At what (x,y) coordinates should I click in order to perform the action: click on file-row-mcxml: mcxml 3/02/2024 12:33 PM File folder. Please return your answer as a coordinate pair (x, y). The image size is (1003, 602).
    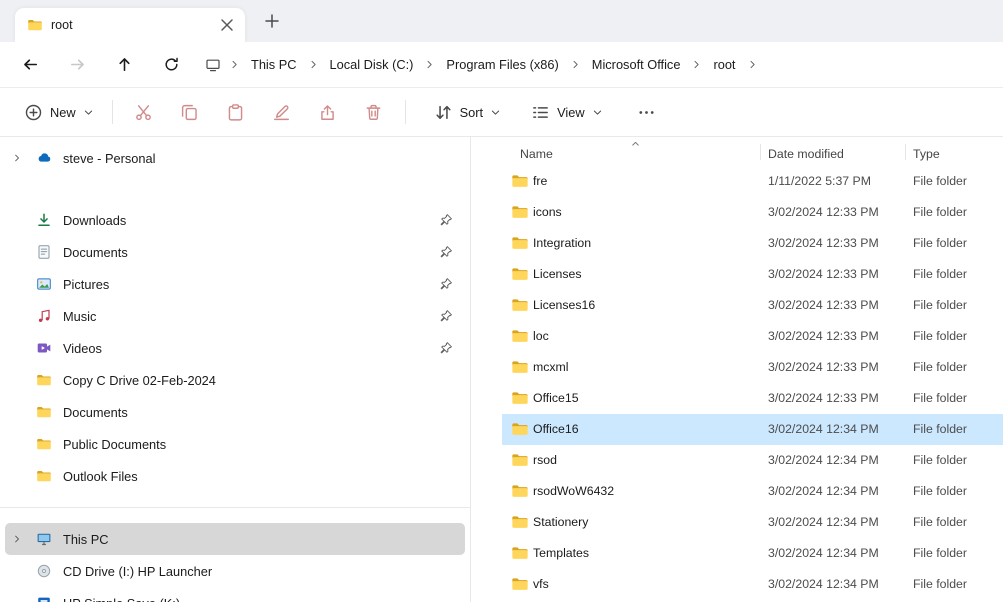
    Looking at the image, I should click on (752, 367).